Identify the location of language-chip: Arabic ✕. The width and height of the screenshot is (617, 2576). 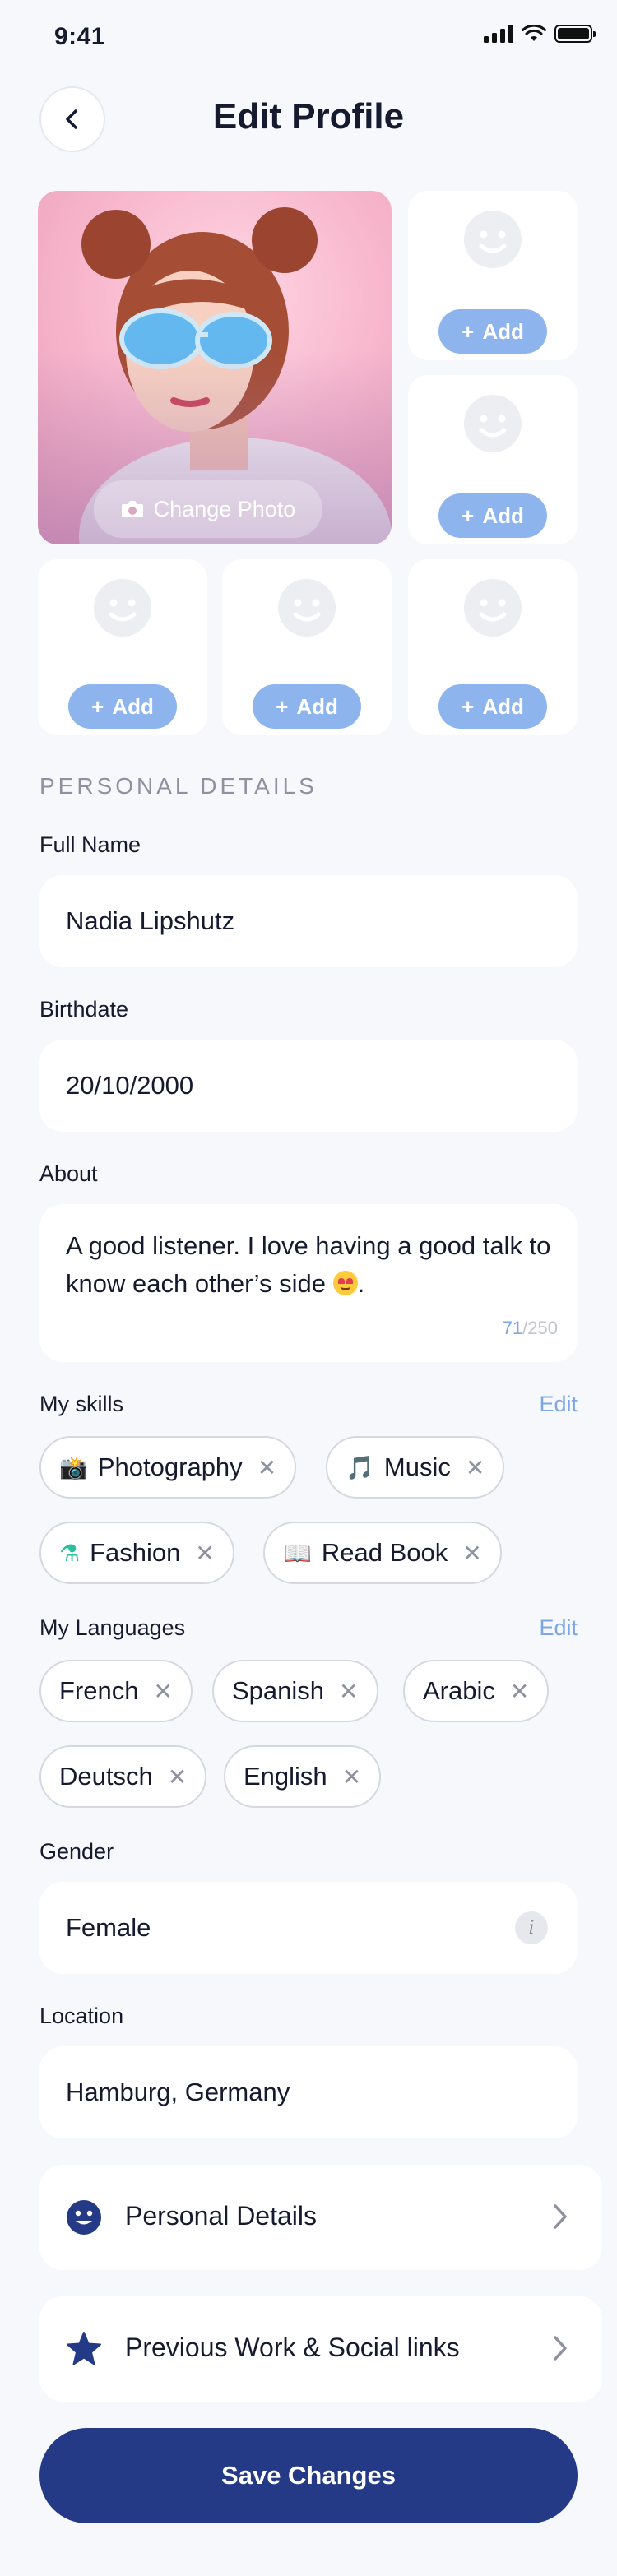
(476, 1691).